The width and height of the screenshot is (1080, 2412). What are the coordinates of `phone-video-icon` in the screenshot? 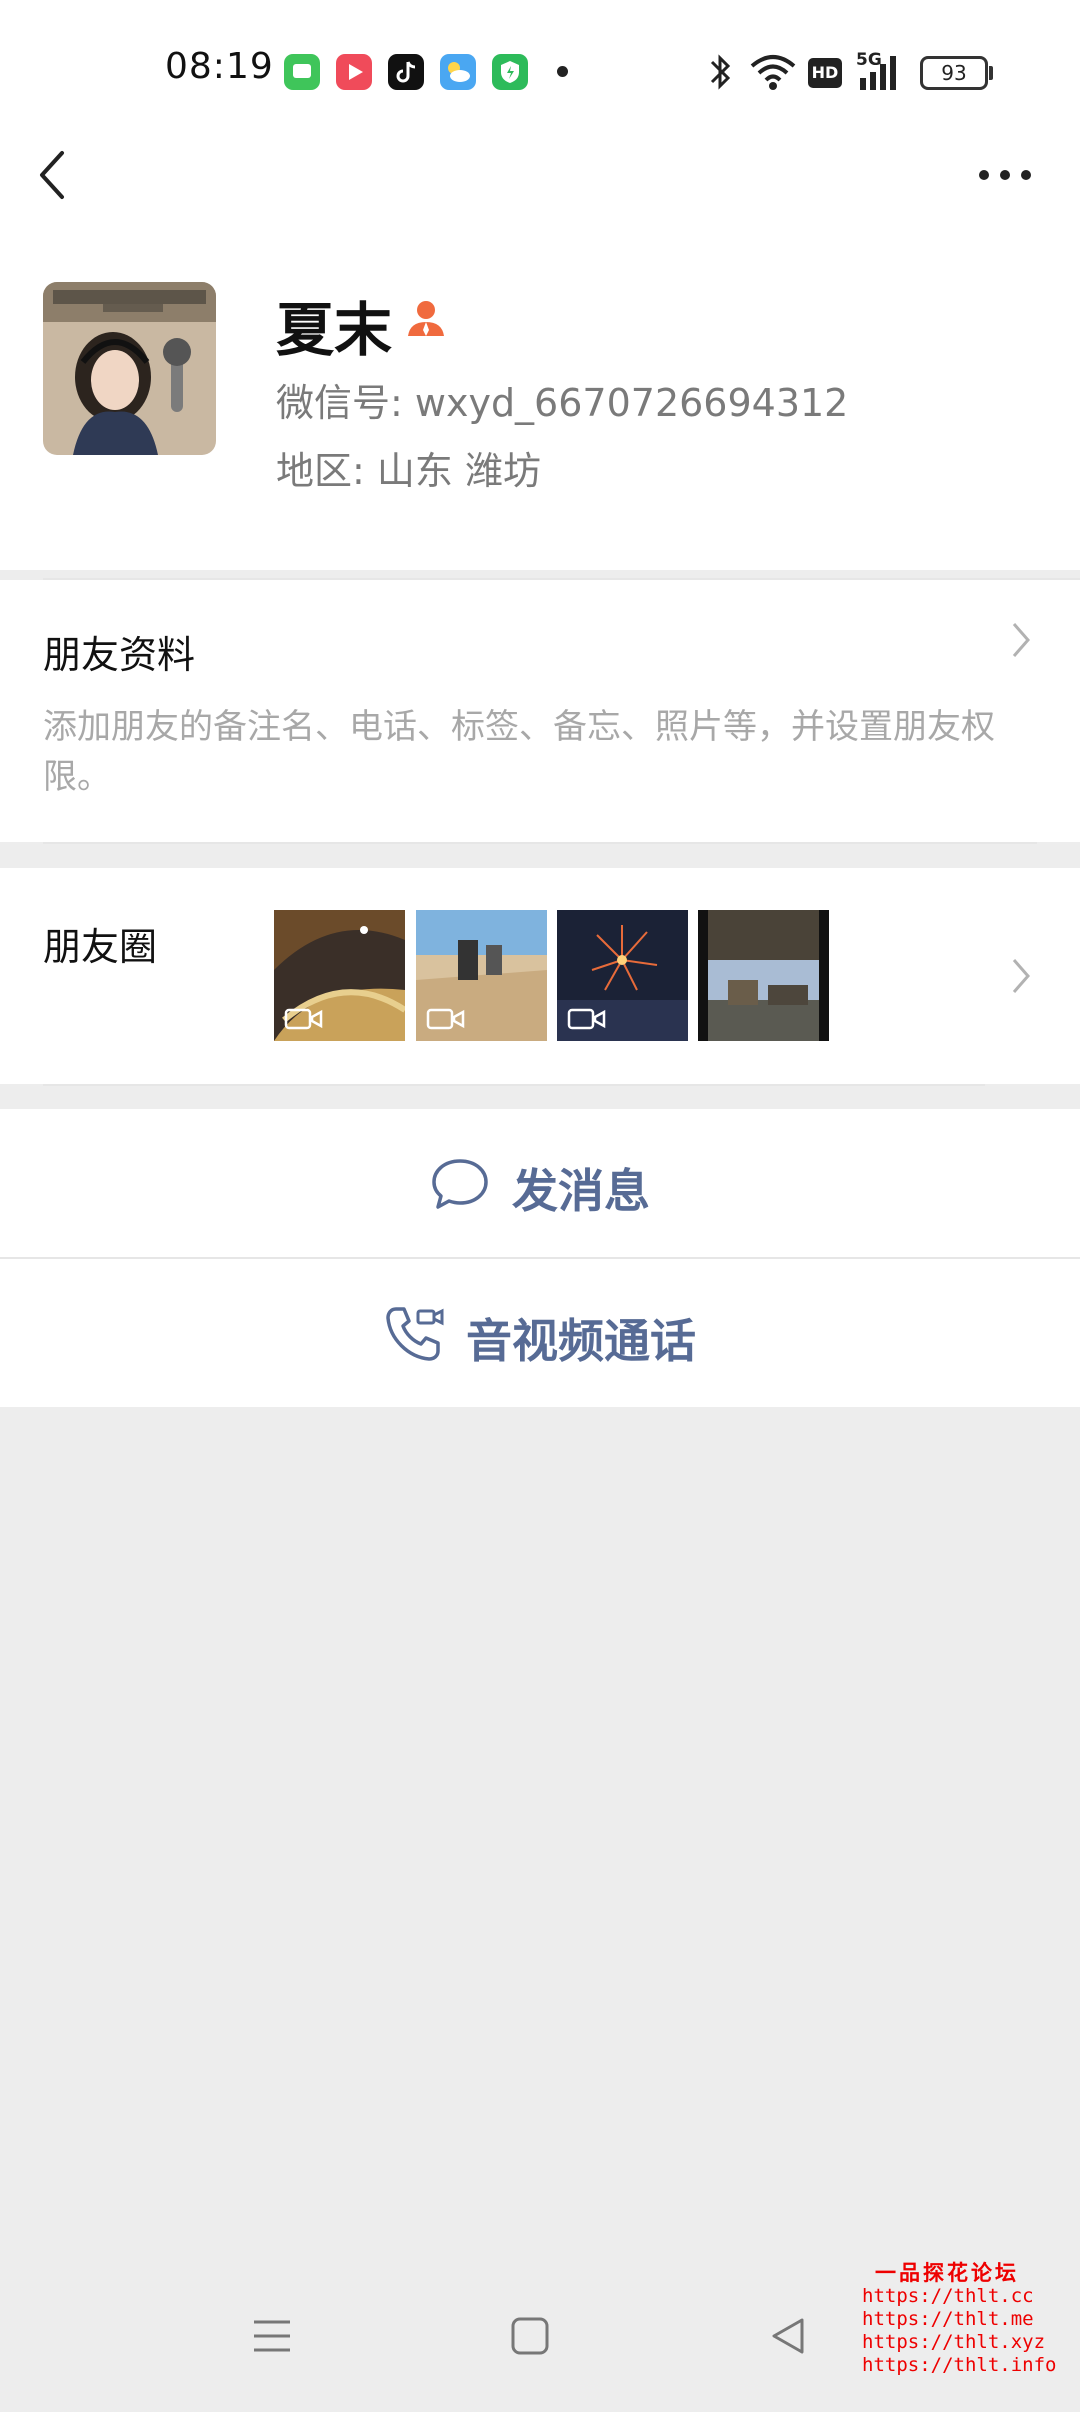 It's located at (415, 1334).